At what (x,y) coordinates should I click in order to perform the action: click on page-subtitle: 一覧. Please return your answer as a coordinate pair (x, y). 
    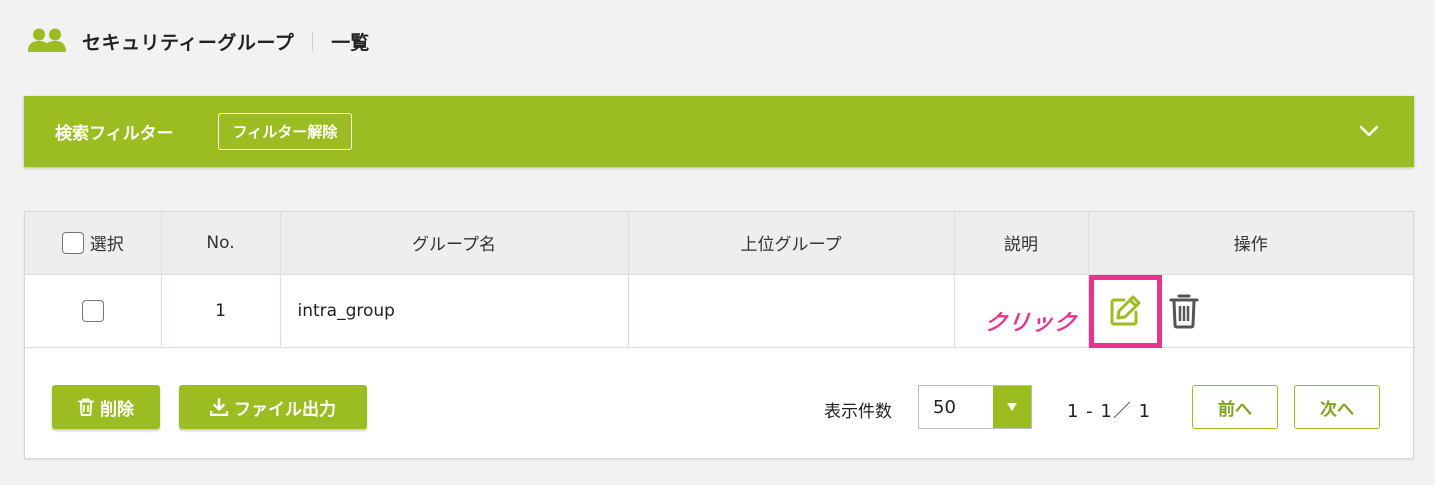
    Looking at the image, I should click on (350, 42).